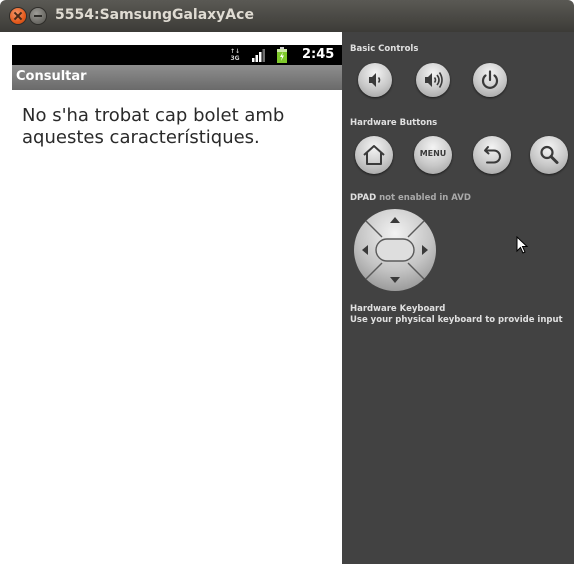  I want to click on battery-icon, so click(282, 55).